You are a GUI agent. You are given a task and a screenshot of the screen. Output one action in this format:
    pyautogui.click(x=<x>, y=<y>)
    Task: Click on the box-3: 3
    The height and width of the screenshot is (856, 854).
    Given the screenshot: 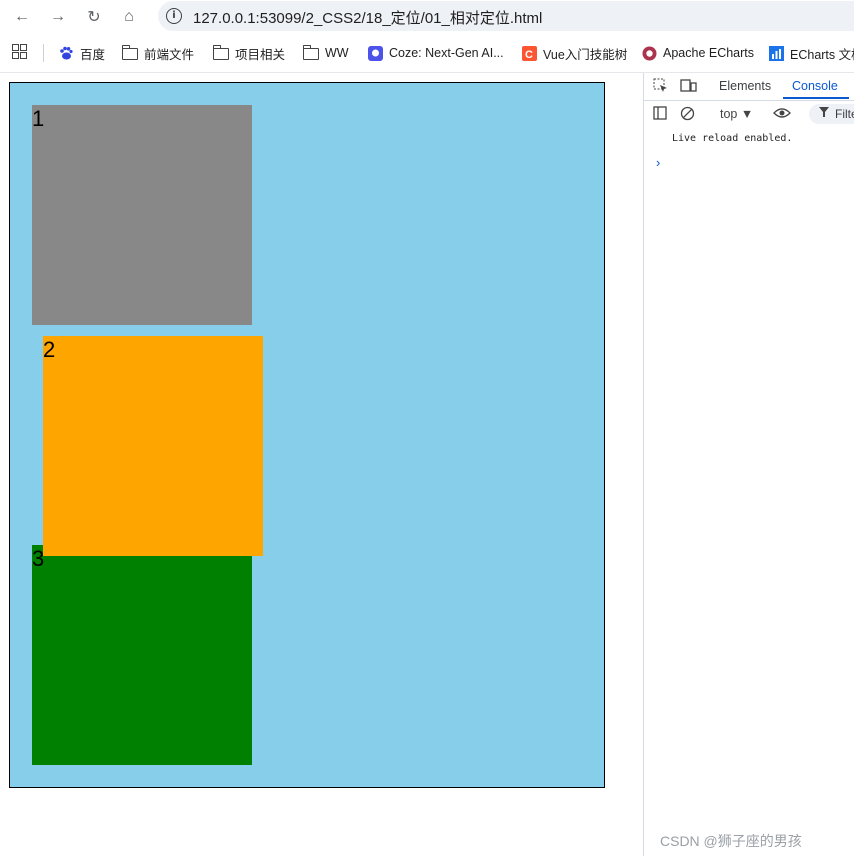 What is the action you would take?
    pyautogui.click(x=142, y=655)
    